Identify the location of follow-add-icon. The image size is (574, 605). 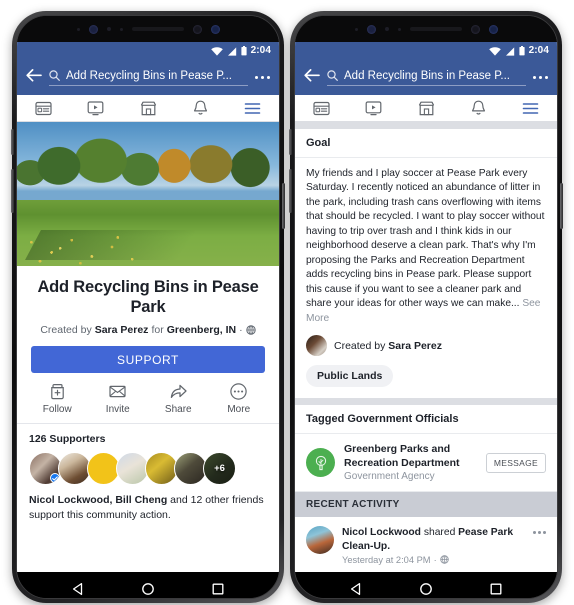
(57, 392).